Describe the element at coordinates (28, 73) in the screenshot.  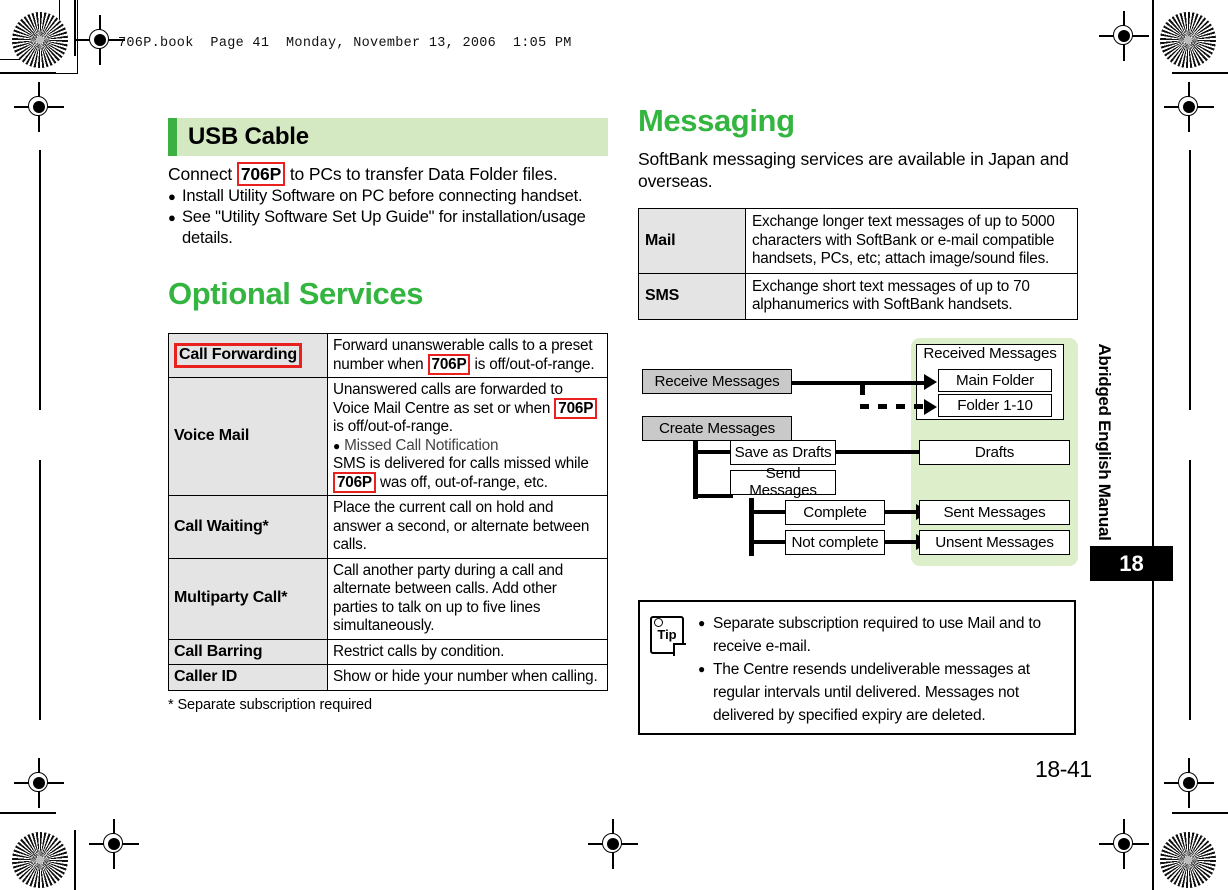
I see `crop-line-top-left-h` at that location.